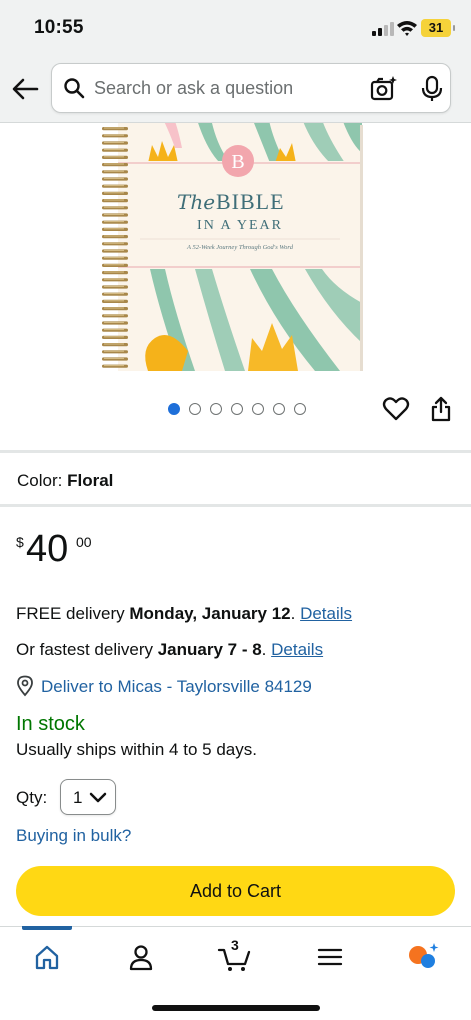 The height and width of the screenshot is (1020, 471). What do you see at coordinates (236, 955) in the screenshot?
I see `cart-nav-item: 3` at bounding box center [236, 955].